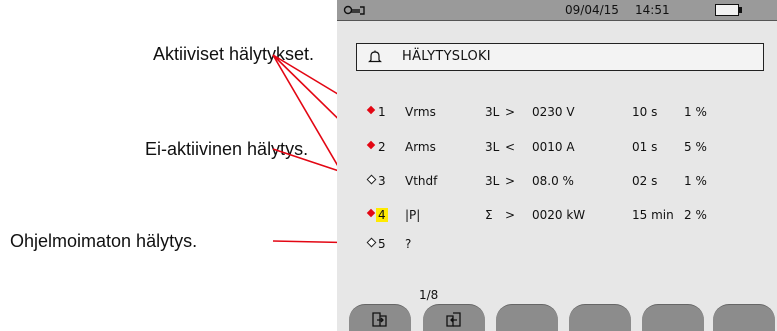 The height and width of the screenshot is (331, 777). What do you see at coordinates (557, 244) in the screenshot?
I see `alarm-row: 5 ?` at bounding box center [557, 244].